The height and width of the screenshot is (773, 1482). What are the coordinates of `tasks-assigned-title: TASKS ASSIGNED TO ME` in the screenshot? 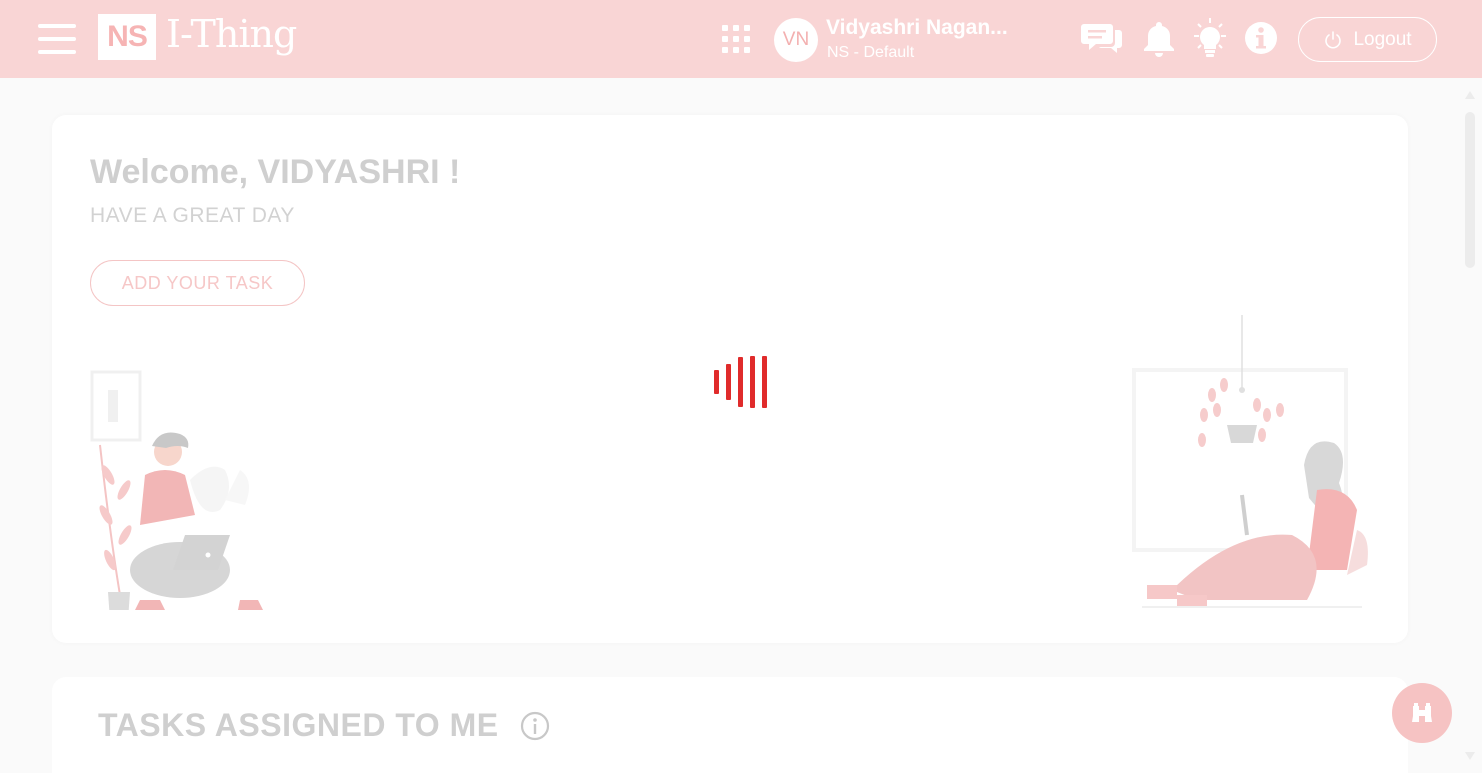 It's located at (298, 725).